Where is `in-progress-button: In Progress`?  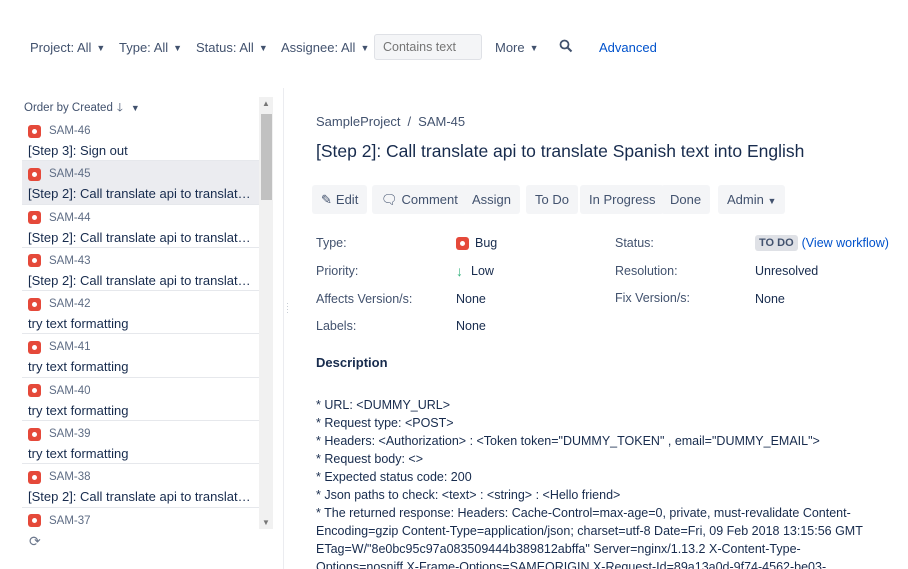 in-progress-button: In Progress is located at coordinates (622, 199).